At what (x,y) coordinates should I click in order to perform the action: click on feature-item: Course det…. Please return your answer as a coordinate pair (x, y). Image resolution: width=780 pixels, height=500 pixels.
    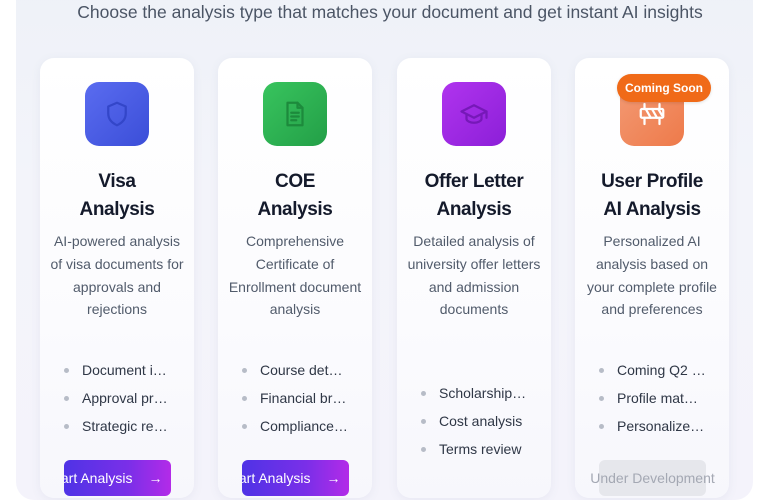
    Looking at the image, I should click on (301, 370).